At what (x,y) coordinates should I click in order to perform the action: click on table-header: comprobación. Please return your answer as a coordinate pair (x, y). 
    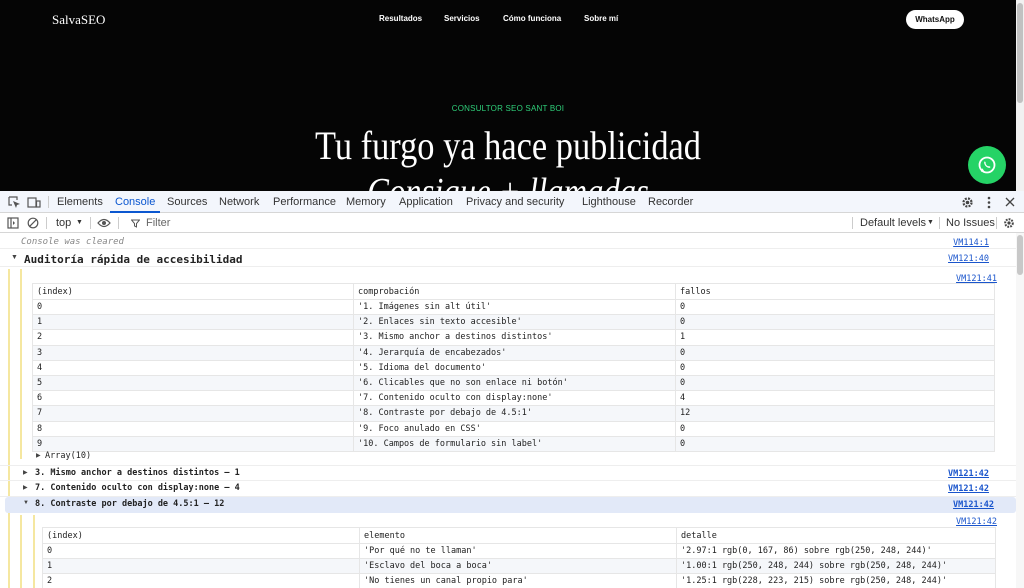
    Looking at the image, I should click on (514, 291).